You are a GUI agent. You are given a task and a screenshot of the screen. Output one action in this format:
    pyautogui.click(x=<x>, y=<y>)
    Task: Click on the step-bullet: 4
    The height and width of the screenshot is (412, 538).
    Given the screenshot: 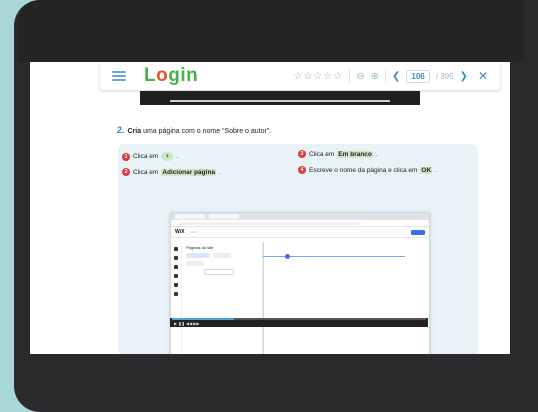 What is the action you would take?
    pyautogui.click(x=302, y=170)
    